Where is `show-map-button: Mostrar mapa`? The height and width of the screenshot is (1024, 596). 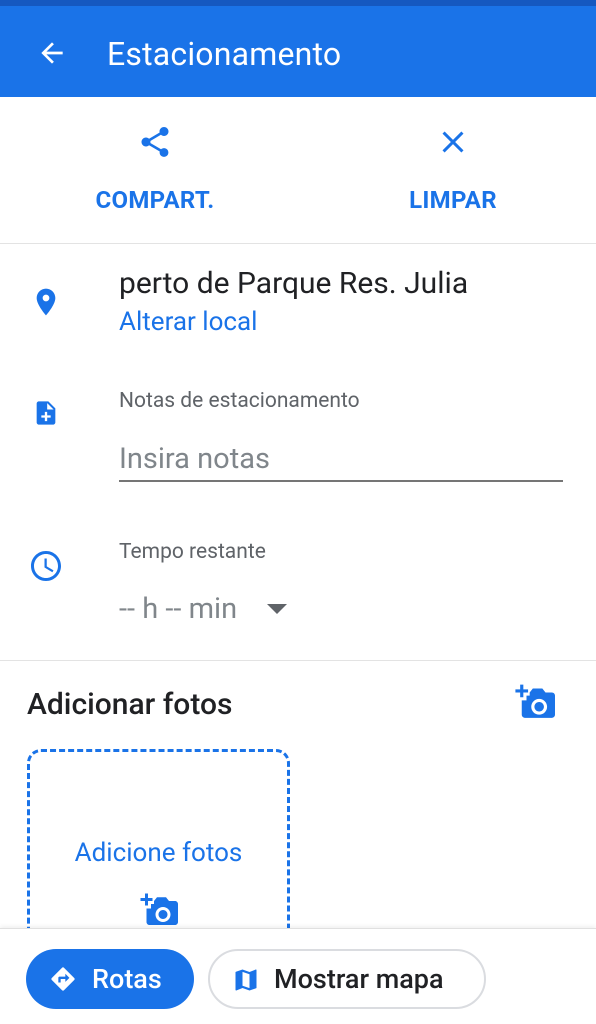 show-map-button: Mostrar mapa is located at coordinates (347, 979).